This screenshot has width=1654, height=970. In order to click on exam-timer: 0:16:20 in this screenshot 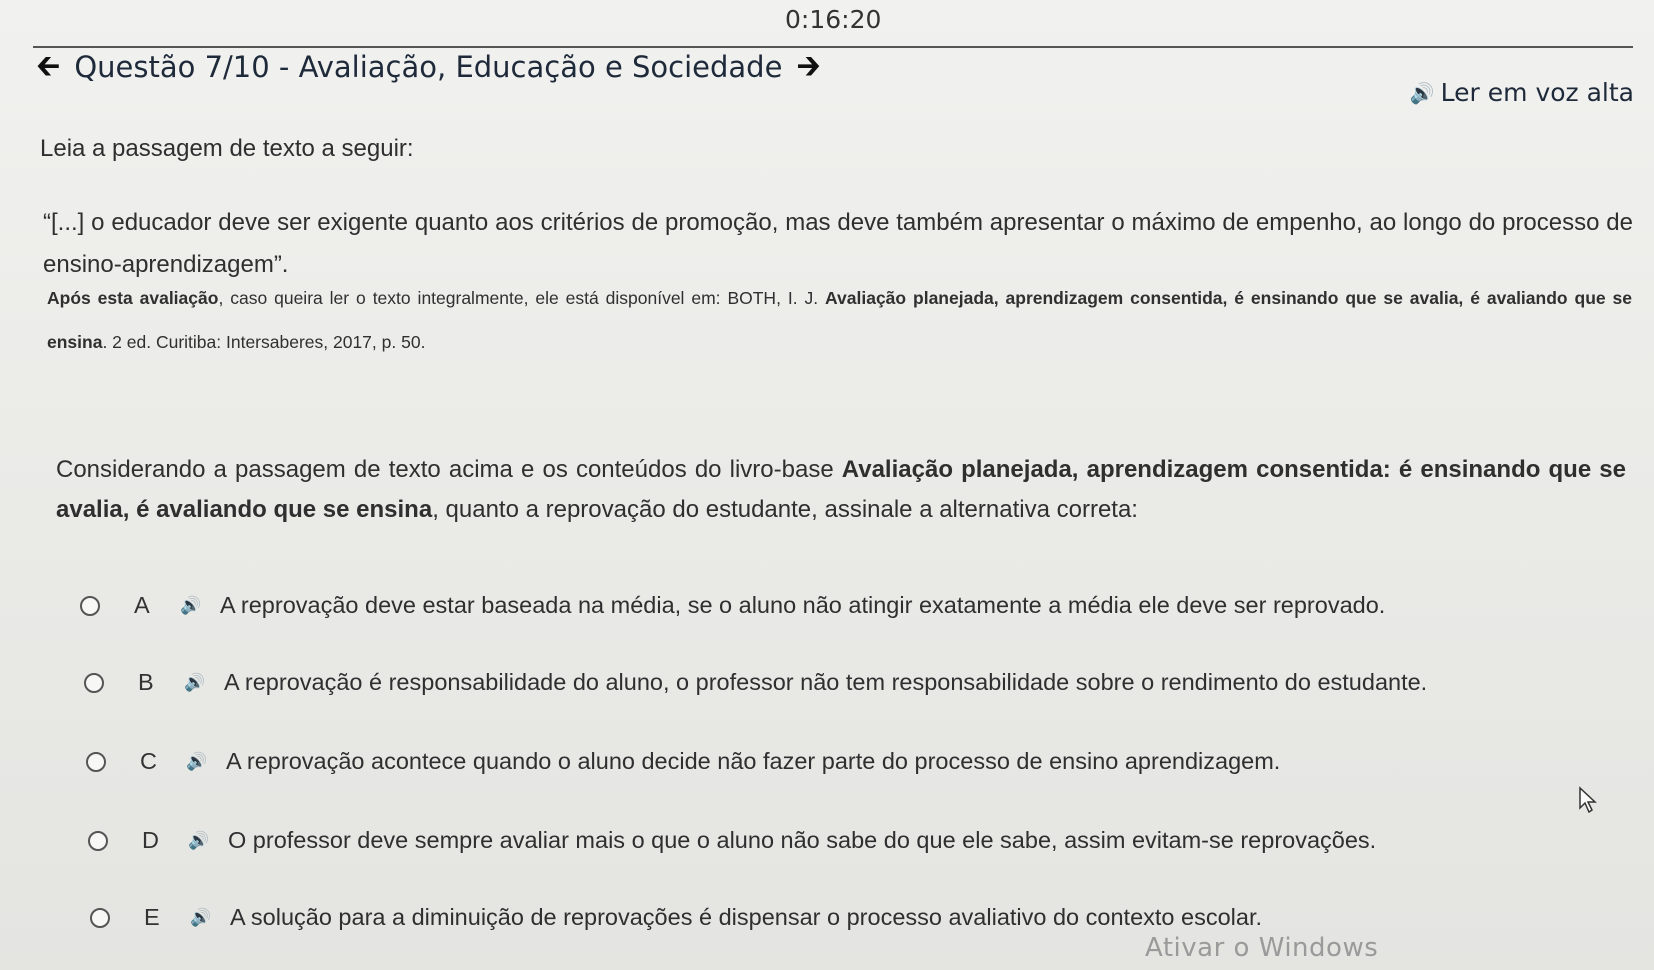, I will do `click(833, 19)`.